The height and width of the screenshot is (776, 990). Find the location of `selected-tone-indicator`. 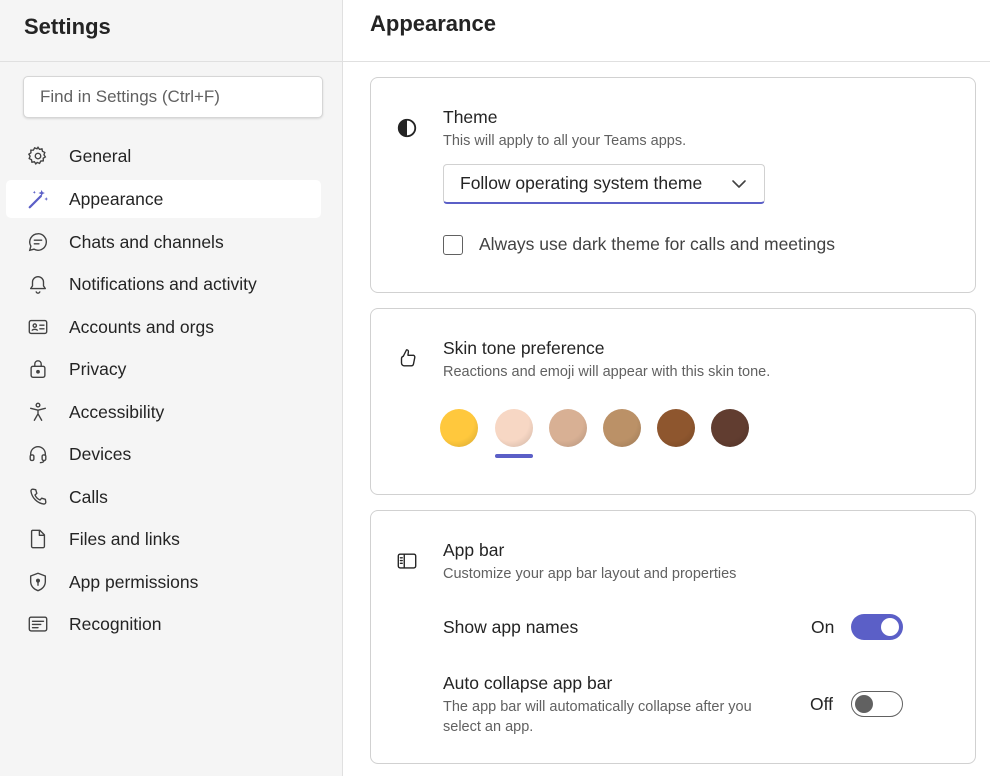

selected-tone-indicator is located at coordinates (514, 456).